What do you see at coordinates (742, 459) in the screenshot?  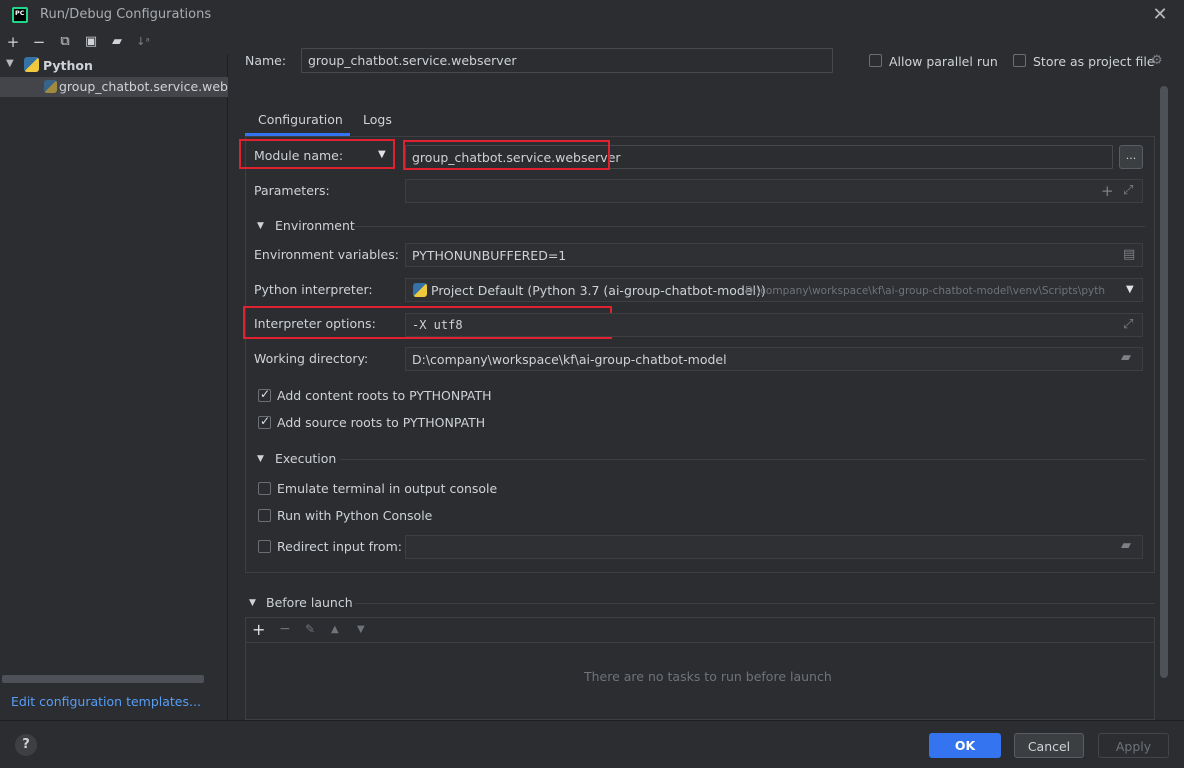 I see `execution-divider` at bounding box center [742, 459].